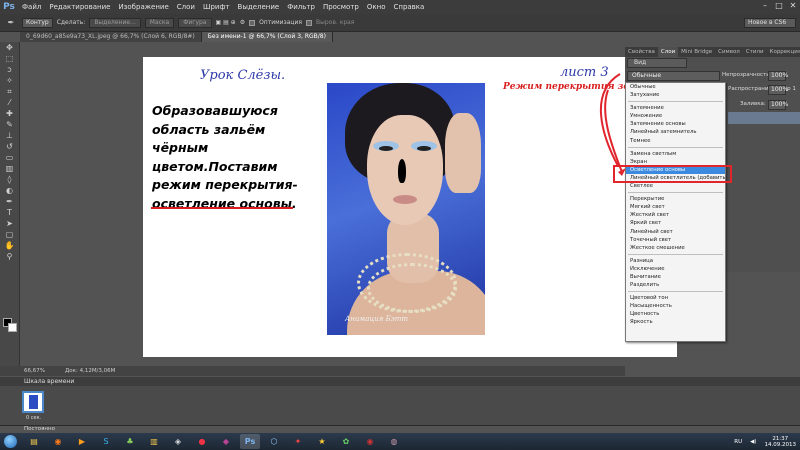  Describe the element at coordinates (675, 322) in the screenshot. I see `blend-luminosity: Яркость` at that location.